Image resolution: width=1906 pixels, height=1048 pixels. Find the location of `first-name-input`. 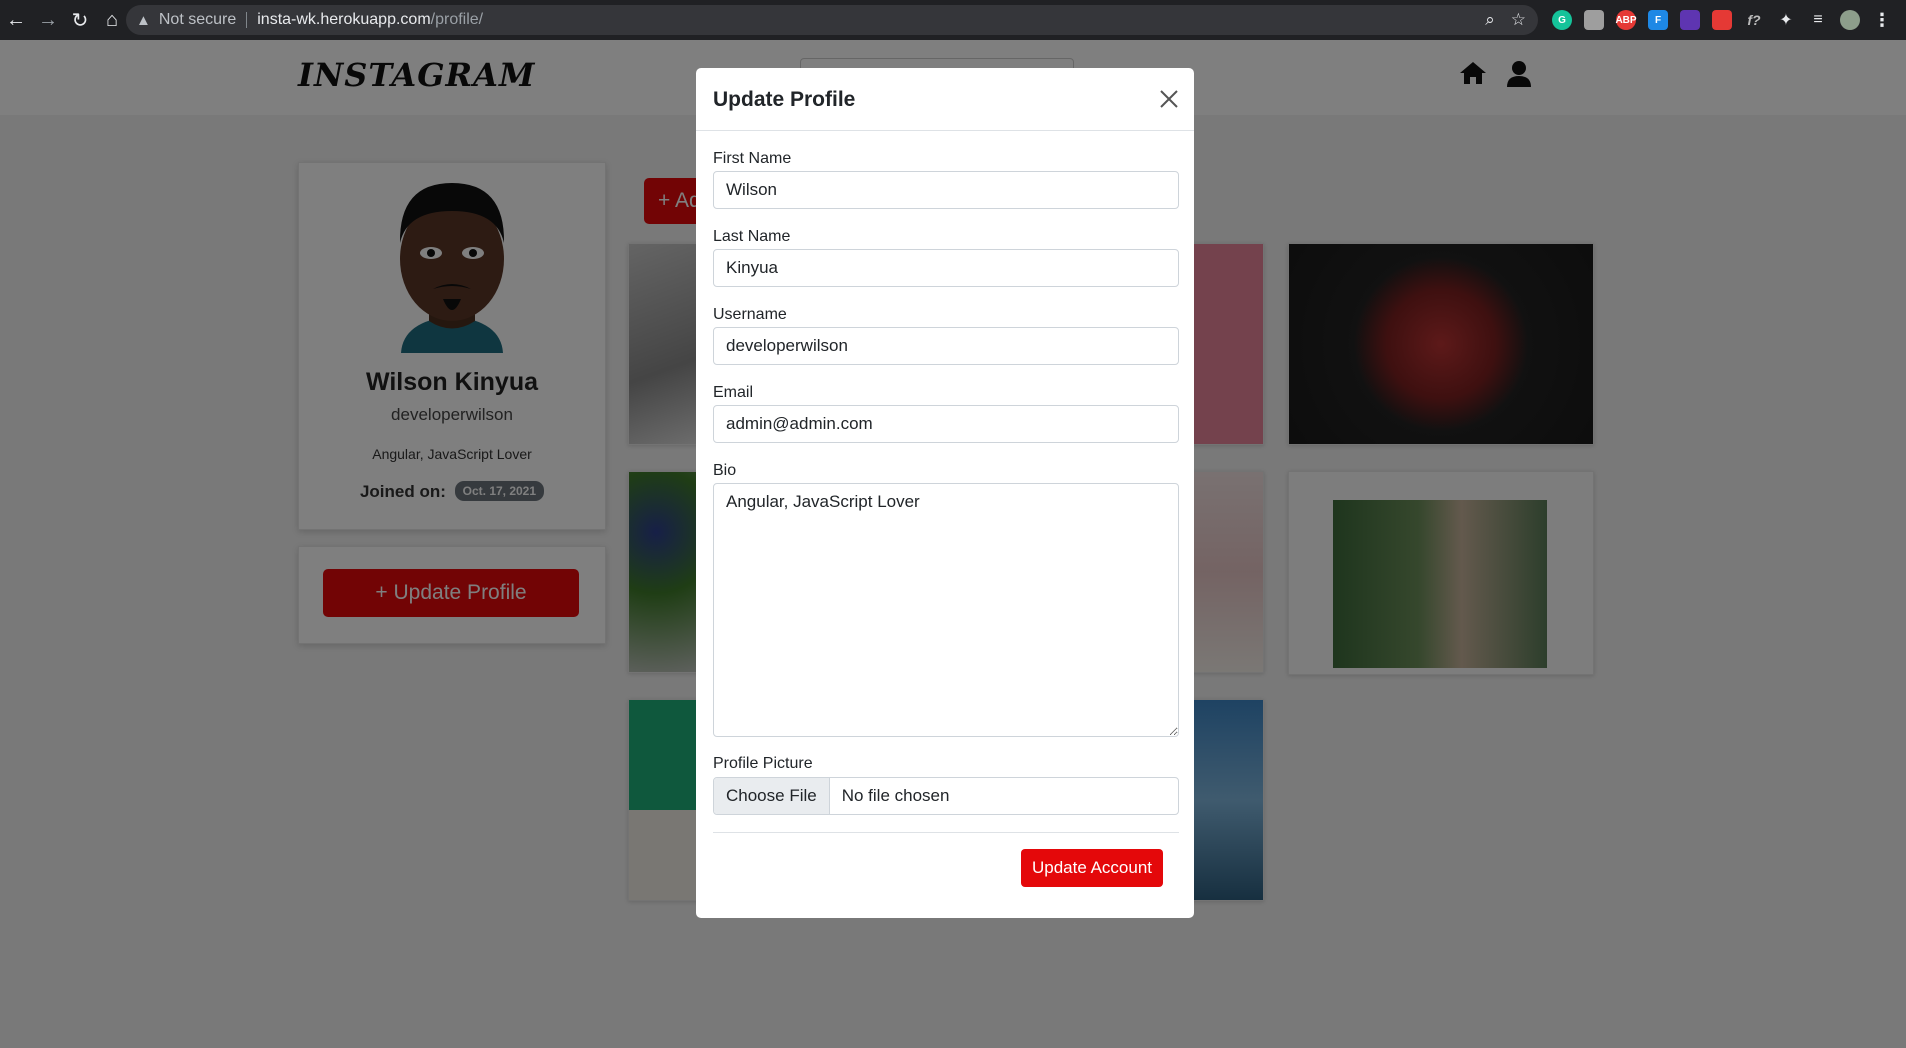

first-name-input is located at coordinates (946, 190).